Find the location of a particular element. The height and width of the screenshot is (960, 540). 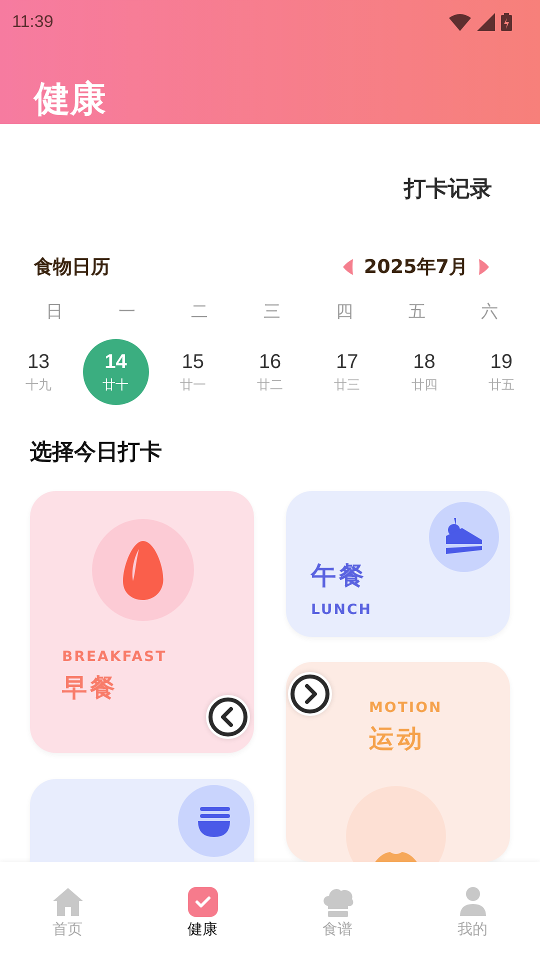

meal-label: 早餐 is located at coordinates (90, 688).